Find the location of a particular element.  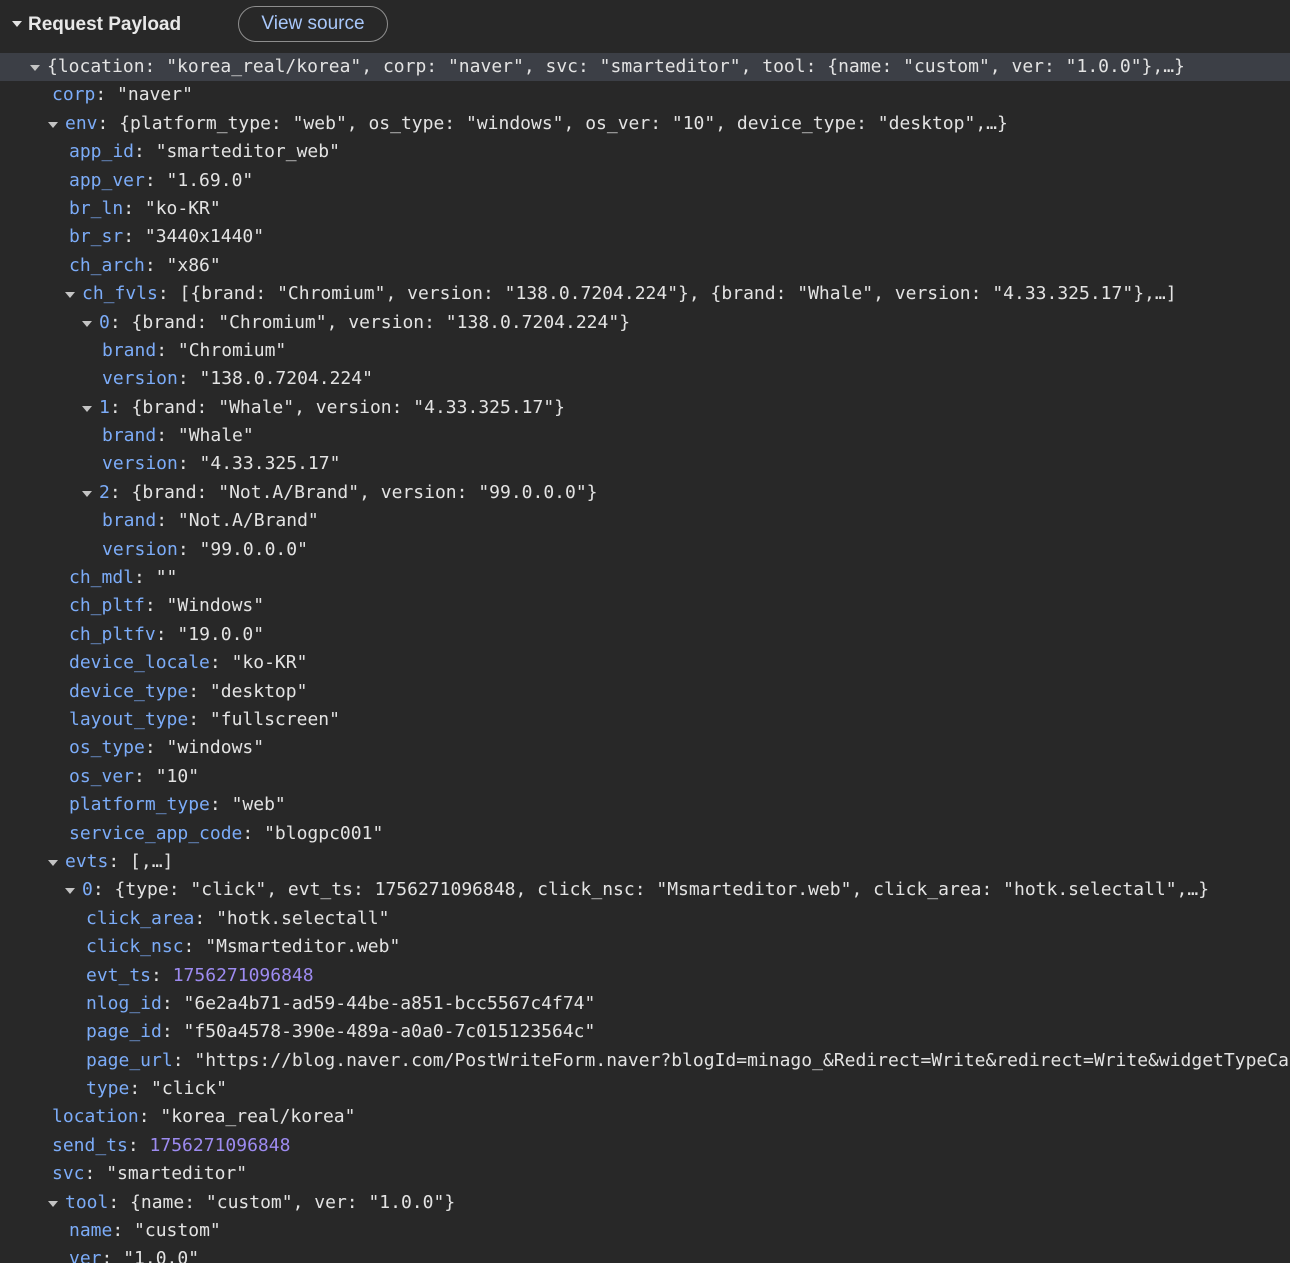

string-value: "Chromium" is located at coordinates (232, 350).